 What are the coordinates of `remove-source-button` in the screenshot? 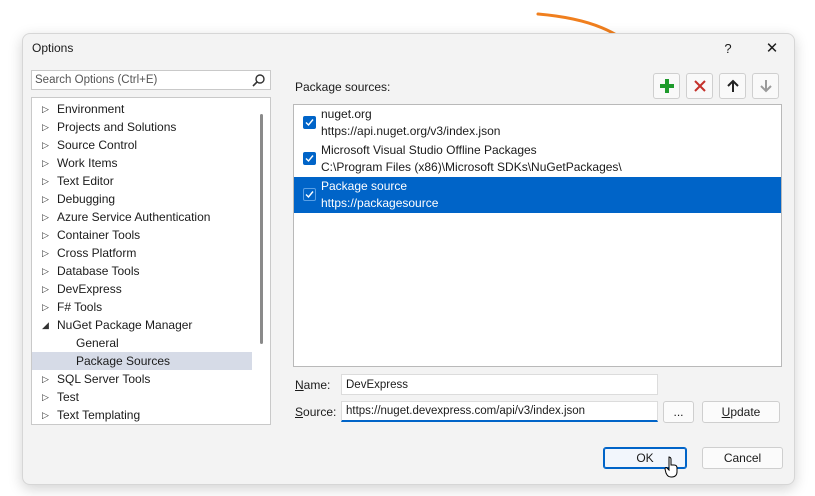 It's located at (699, 86).